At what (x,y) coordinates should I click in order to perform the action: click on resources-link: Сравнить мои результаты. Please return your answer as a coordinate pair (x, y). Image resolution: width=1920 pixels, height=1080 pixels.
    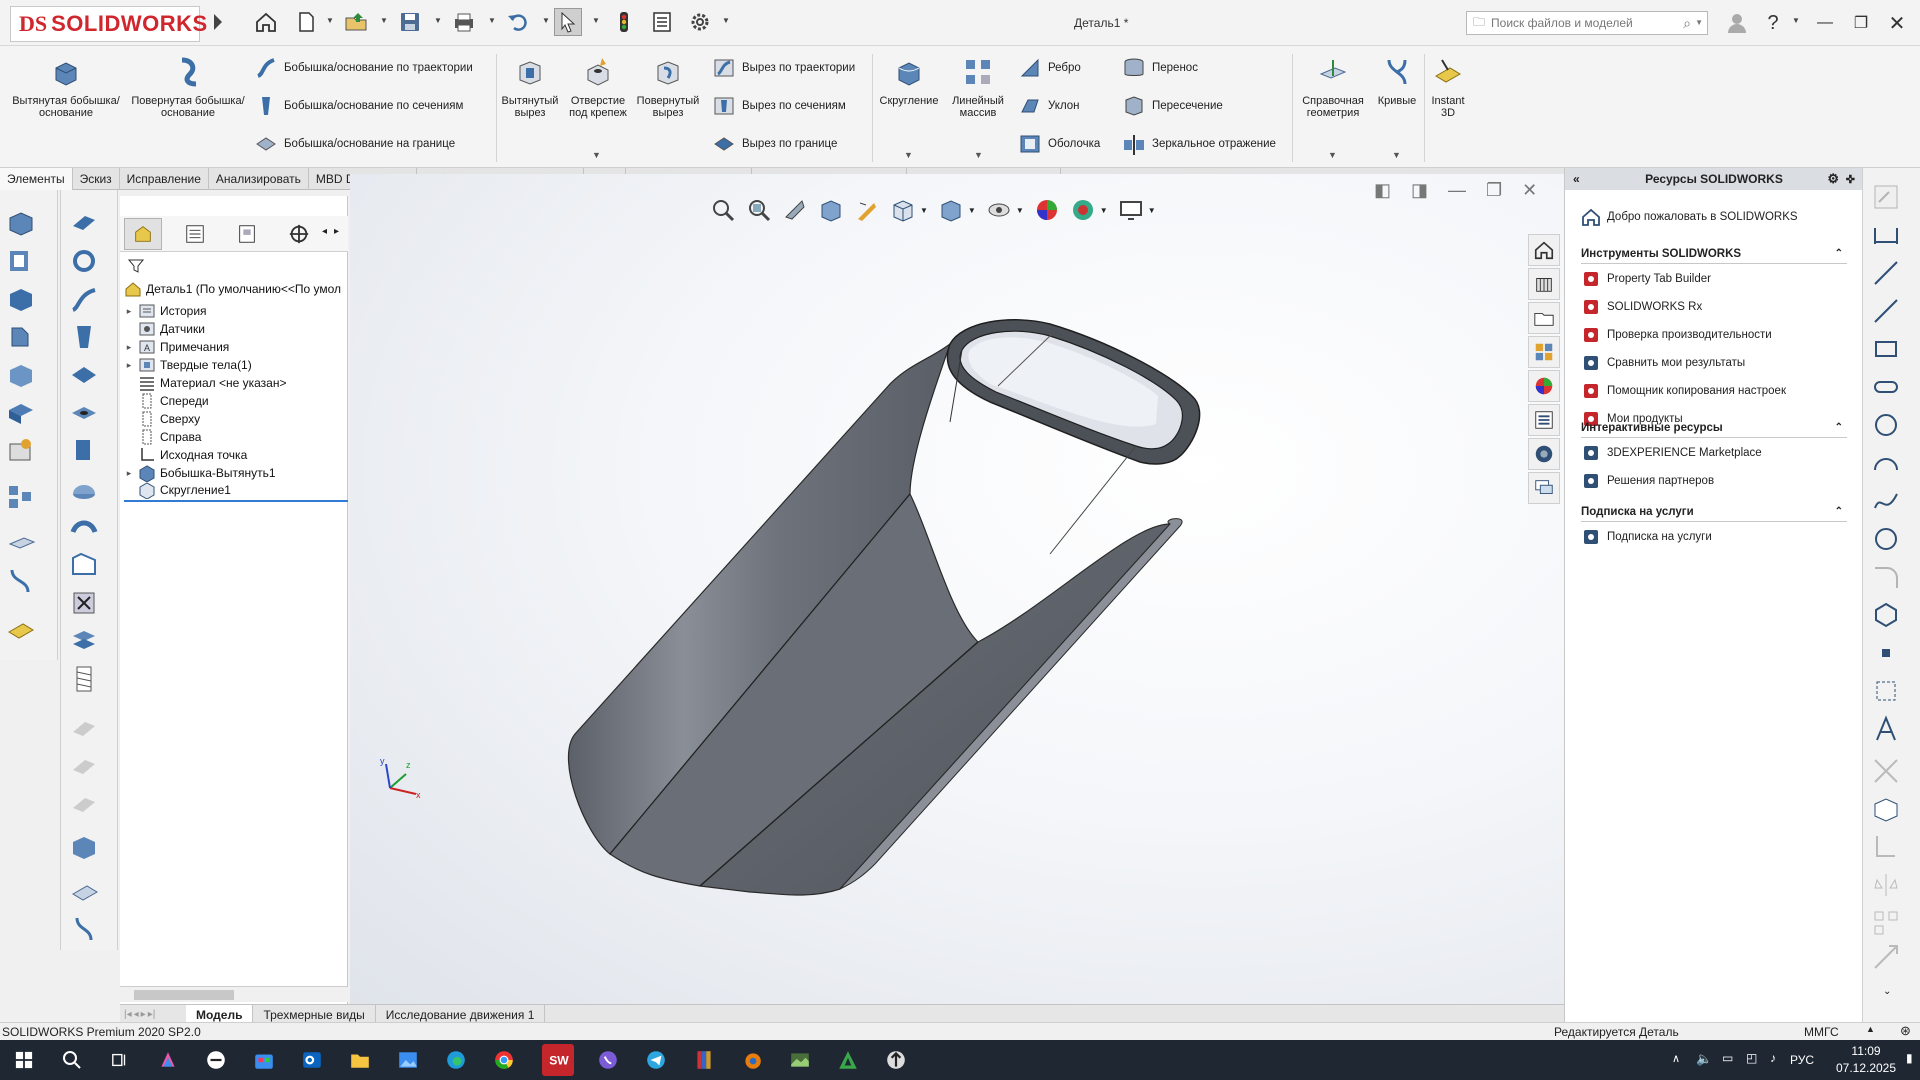
    Looking at the image, I should click on (1663, 363).